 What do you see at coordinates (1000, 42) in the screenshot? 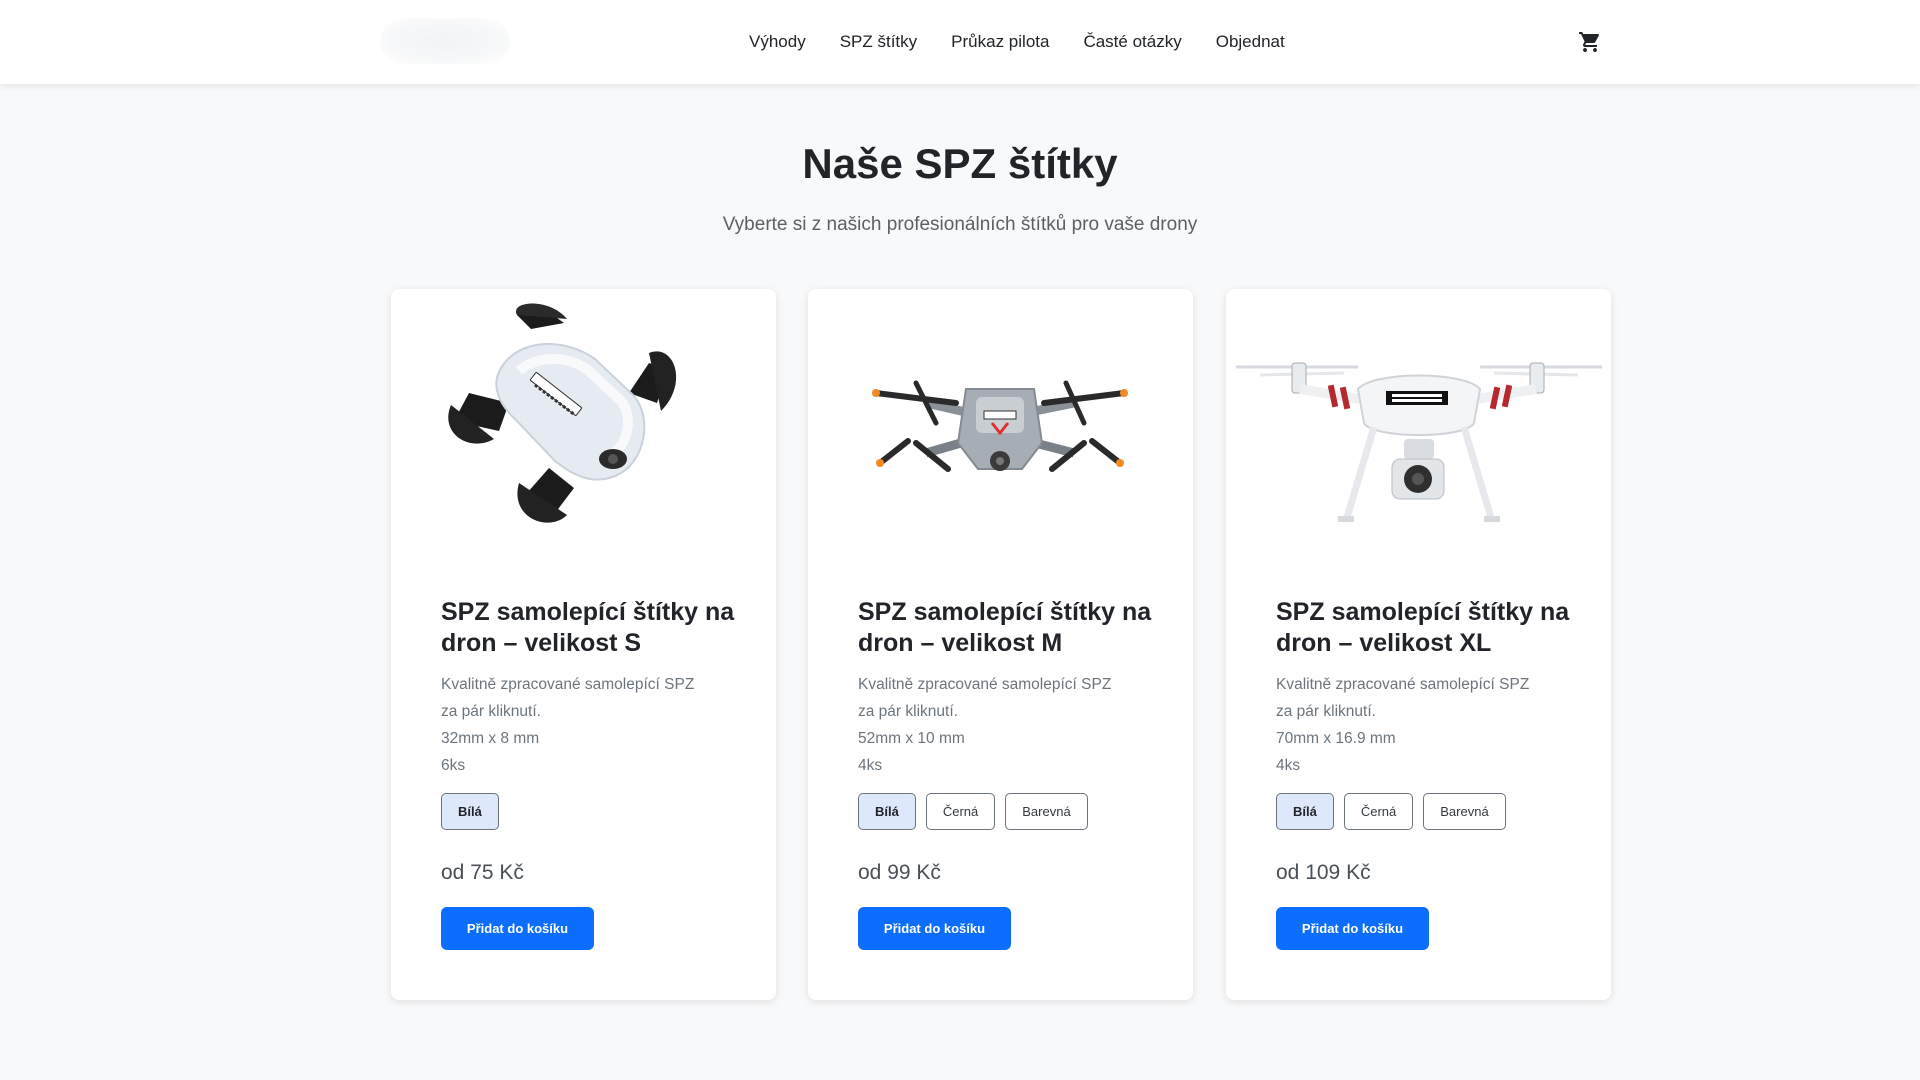
I see `nav-link-prukaz-pilota: Průkaz pilota` at bounding box center [1000, 42].